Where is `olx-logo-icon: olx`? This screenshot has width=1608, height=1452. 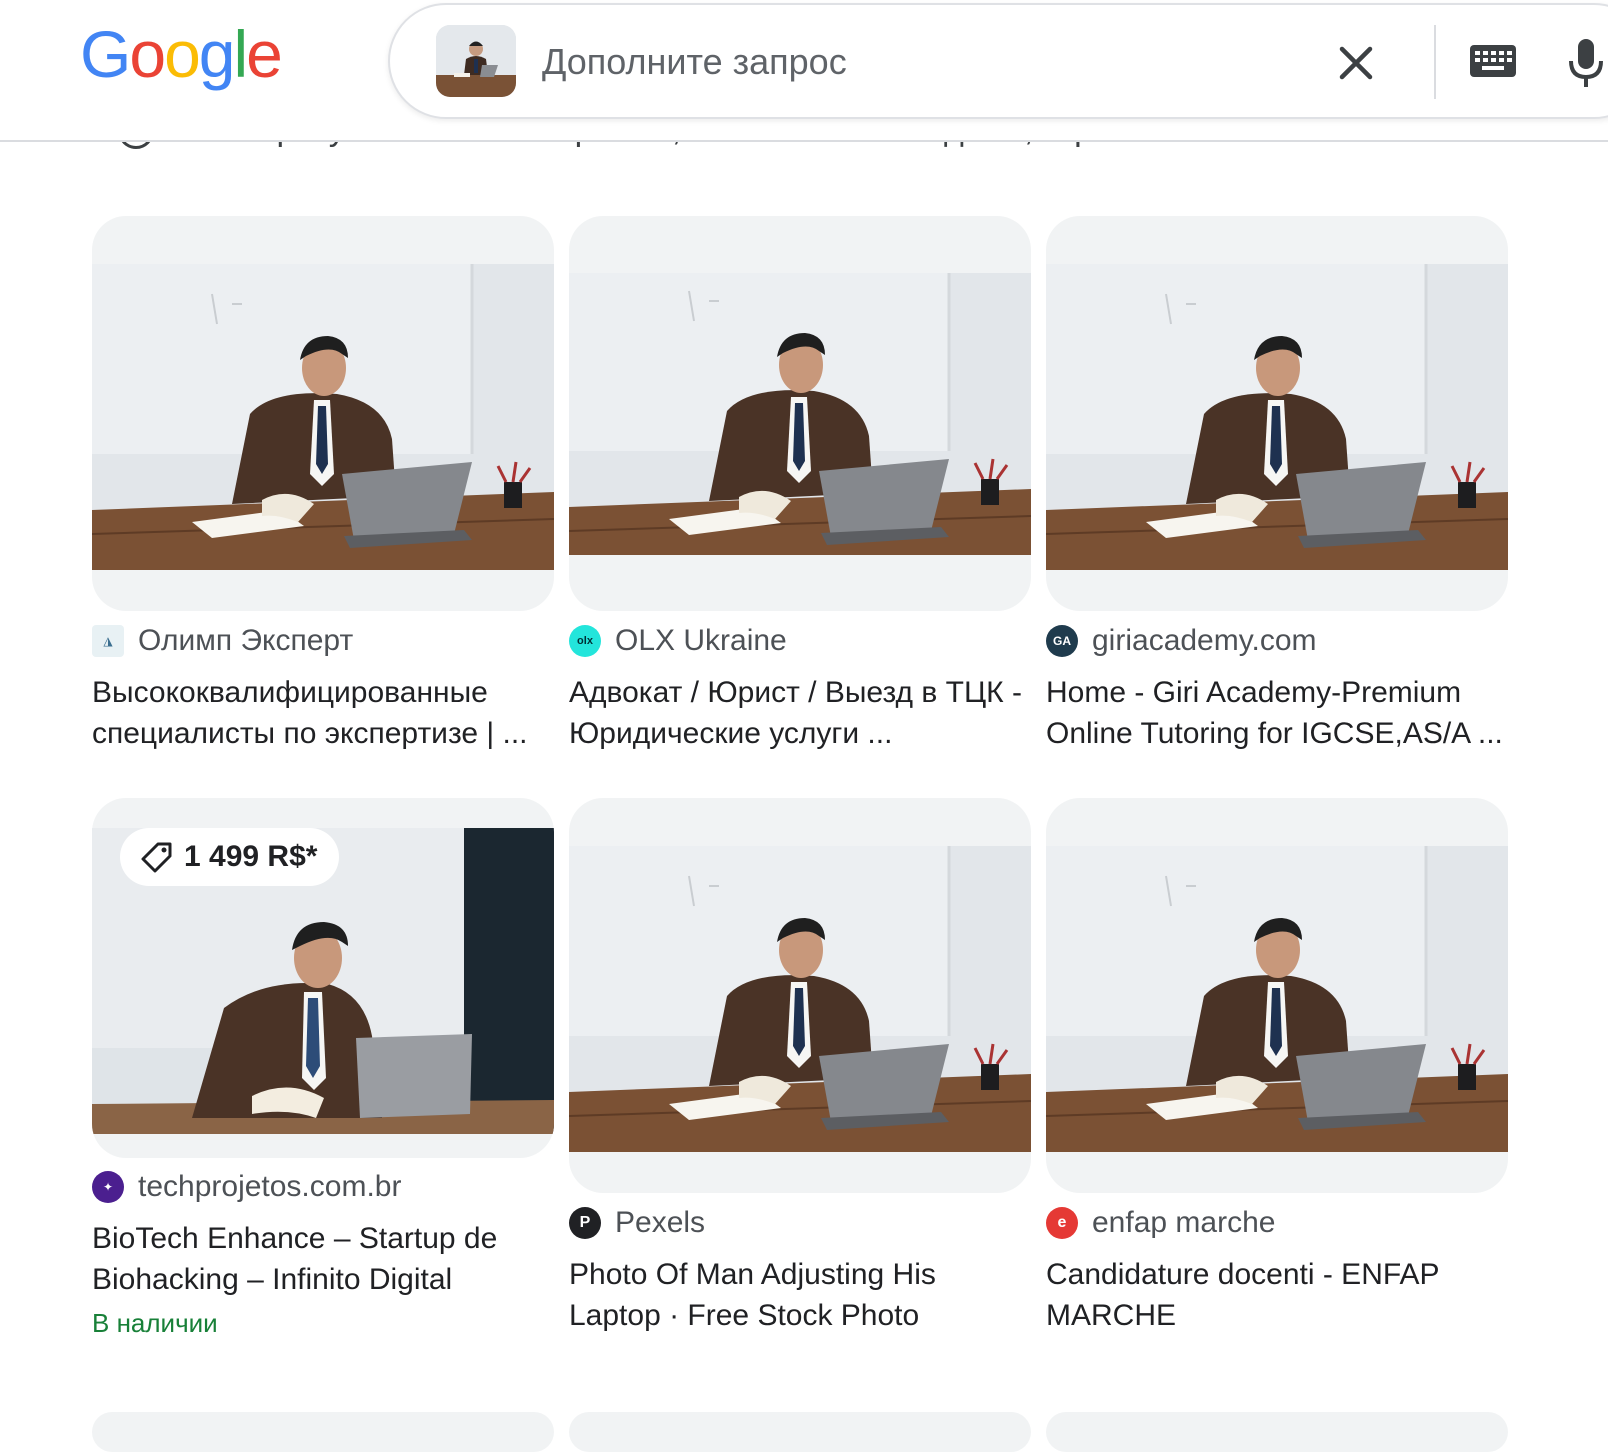
olx-logo-icon: olx is located at coordinates (585, 641).